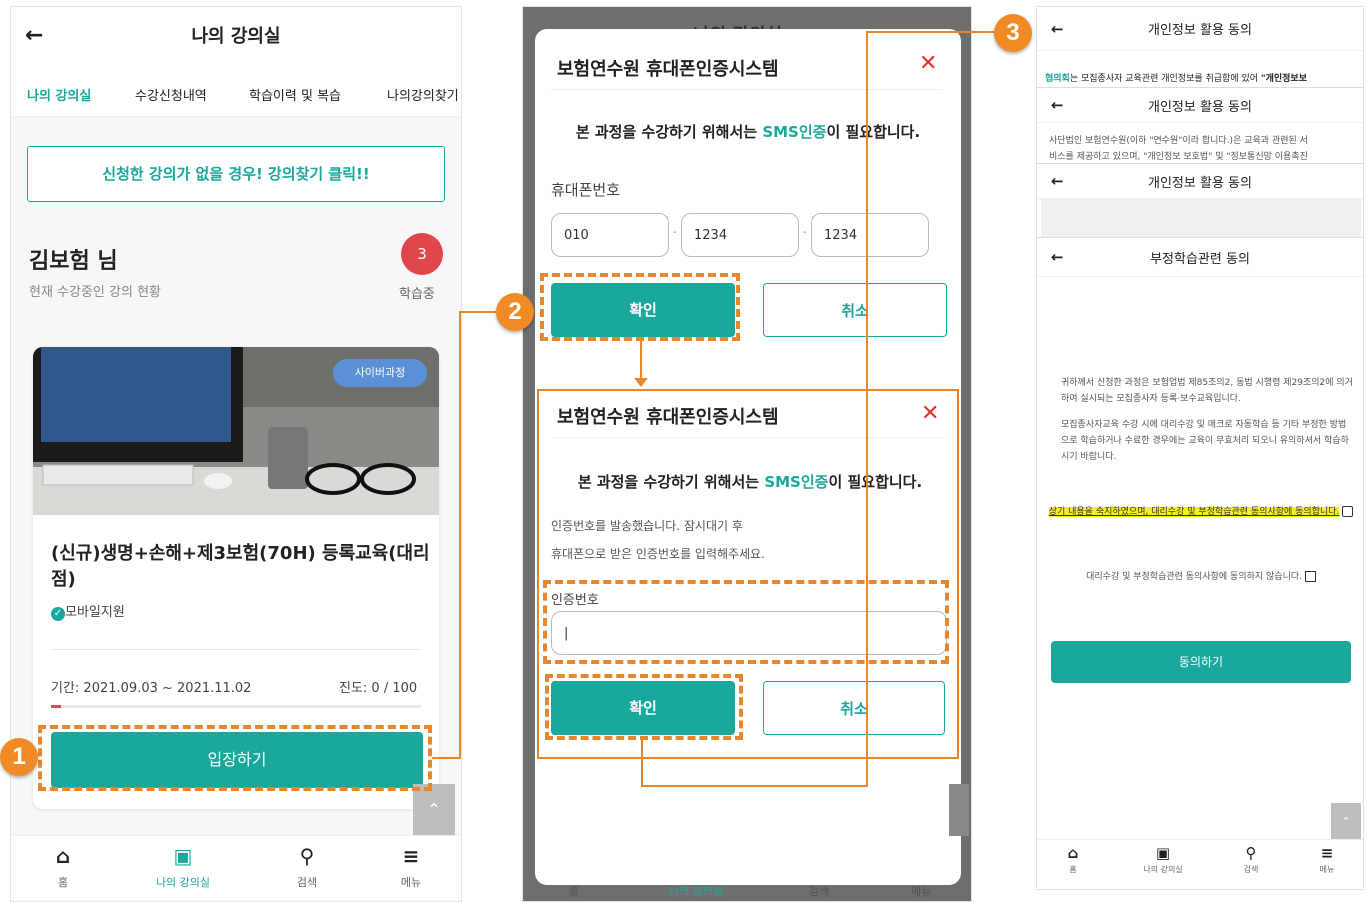  I want to click on consent-text-1: 협의회는 모집종사자 교육관련 개인정보를 취급함에 있어 "개인정보보, so click(1176, 79).